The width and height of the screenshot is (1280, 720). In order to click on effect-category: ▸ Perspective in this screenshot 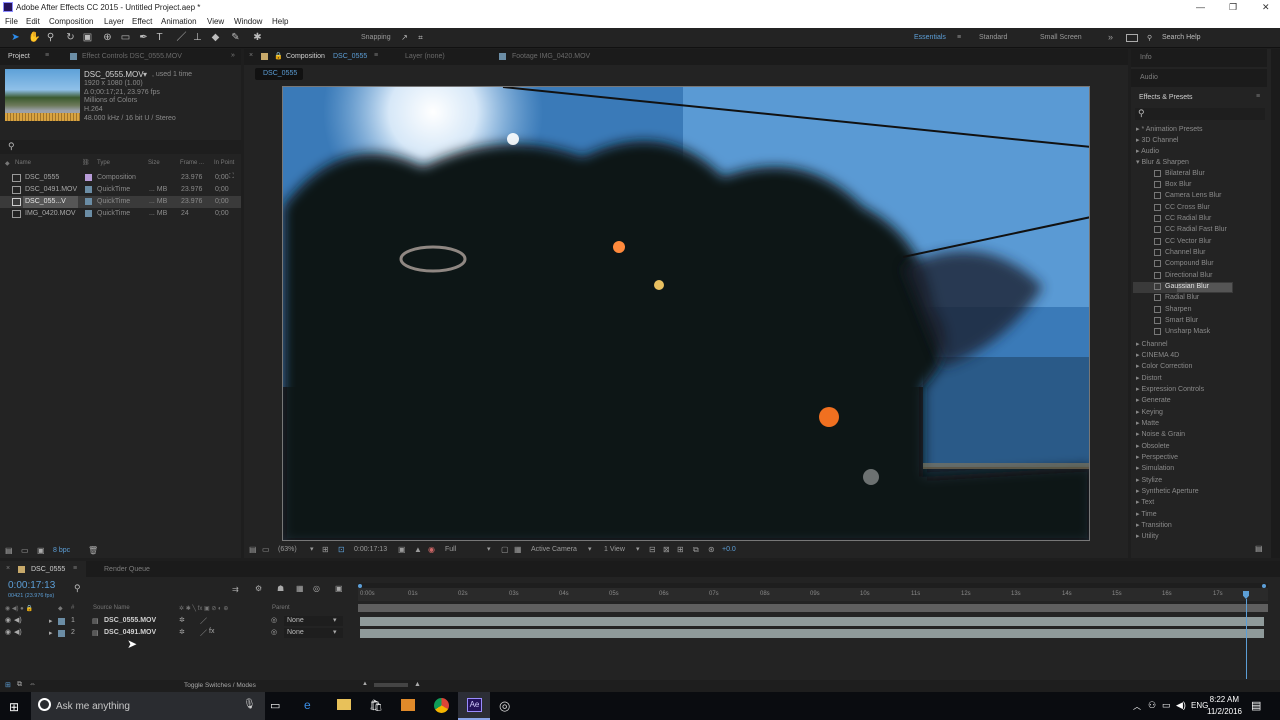, I will do `click(1157, 457)`.